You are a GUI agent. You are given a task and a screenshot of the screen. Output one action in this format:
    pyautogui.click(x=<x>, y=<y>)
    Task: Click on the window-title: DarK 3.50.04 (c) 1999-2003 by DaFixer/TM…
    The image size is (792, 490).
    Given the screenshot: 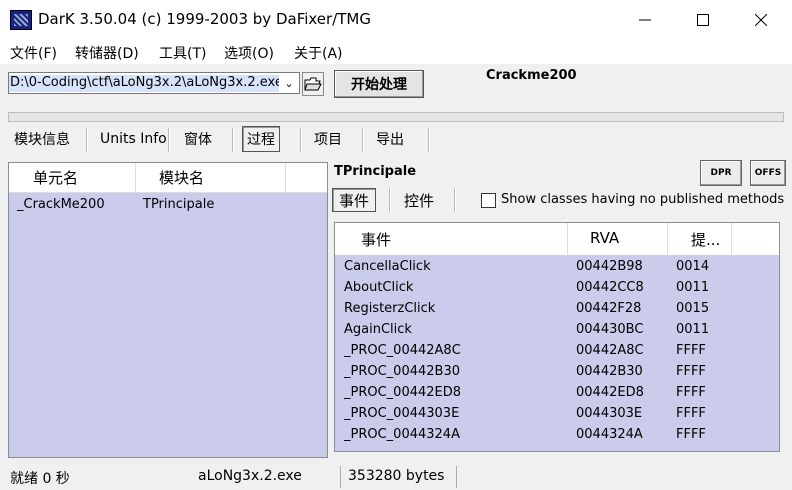 What is the action you would take?
    pyautogui.click(x=204, y=19)
    